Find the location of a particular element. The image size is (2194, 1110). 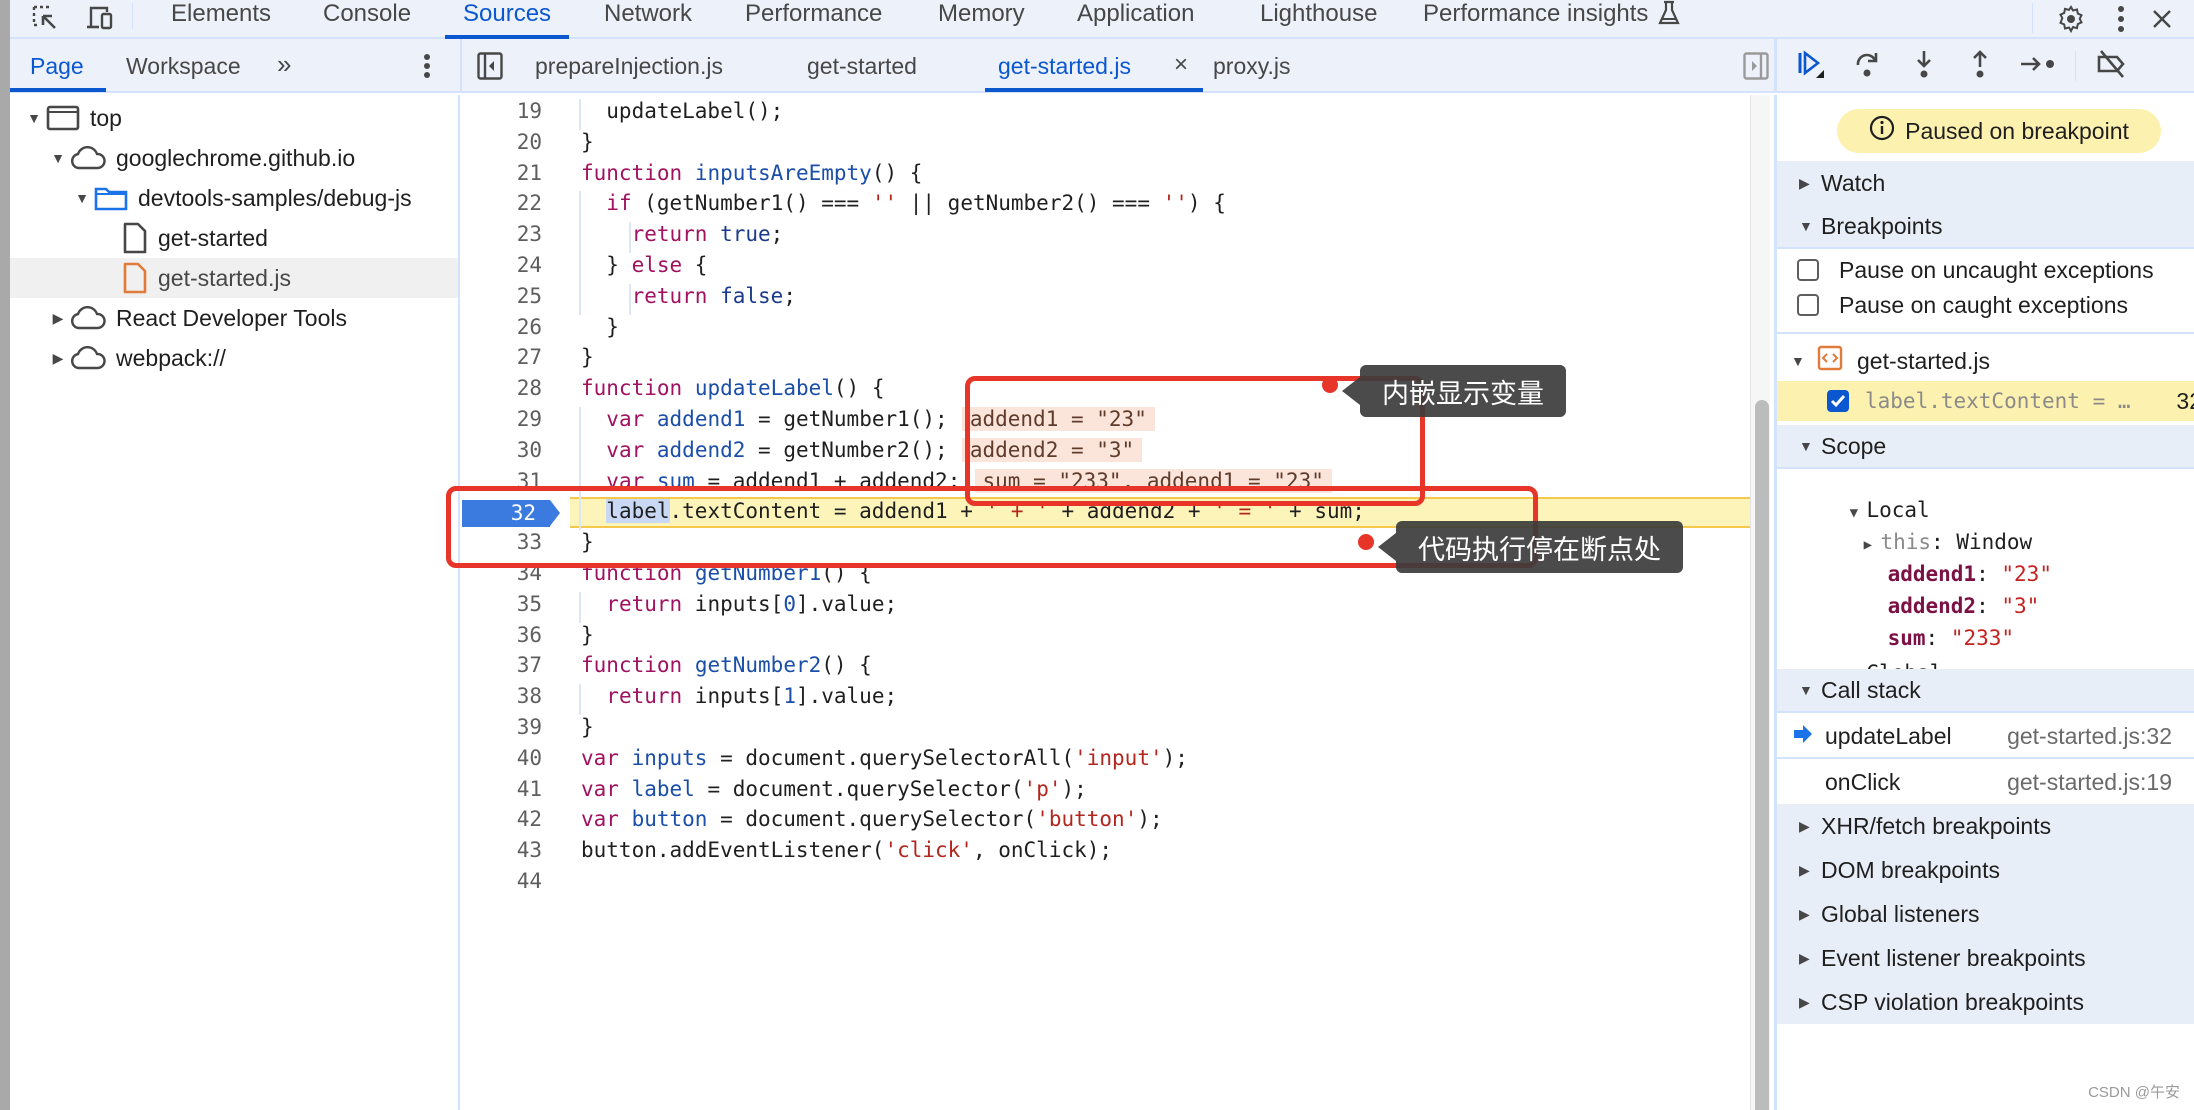

tab-performance: Performance is located at coordinates (813, 18).